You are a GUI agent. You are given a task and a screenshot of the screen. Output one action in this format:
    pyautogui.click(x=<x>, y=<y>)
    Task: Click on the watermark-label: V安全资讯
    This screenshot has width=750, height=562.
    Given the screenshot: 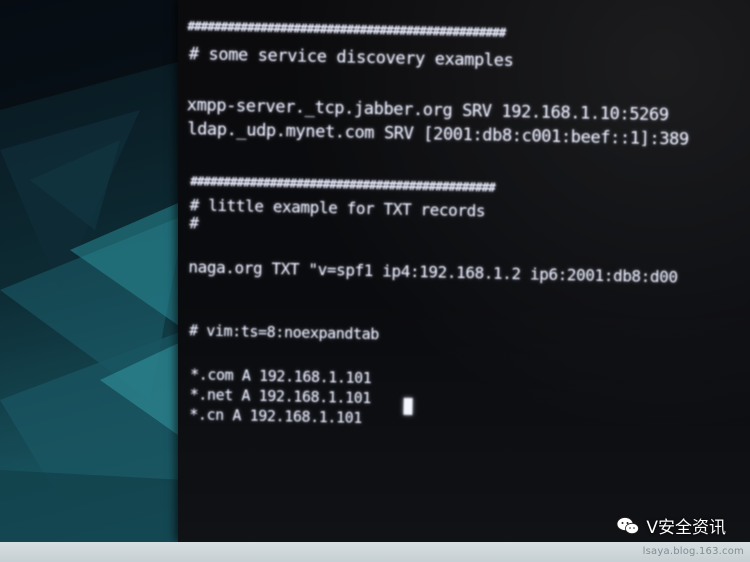 What is the action you would take?
    pyautogui.click(x=686, y=528)
    